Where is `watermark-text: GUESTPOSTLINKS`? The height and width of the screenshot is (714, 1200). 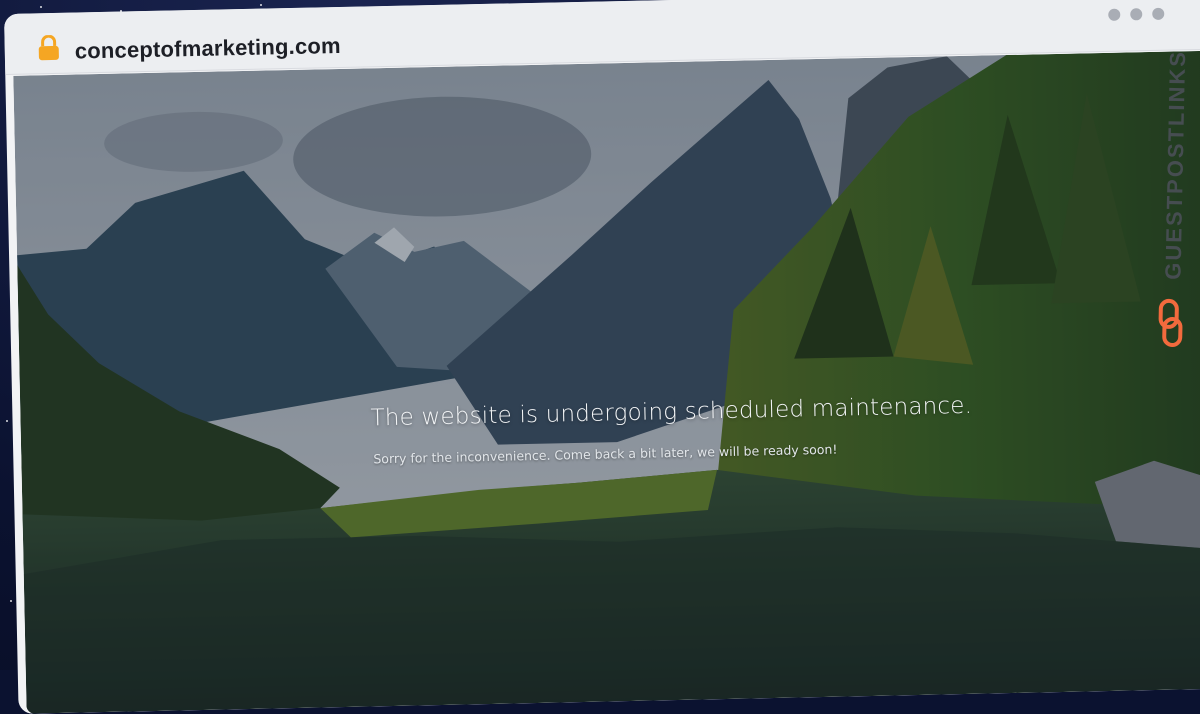
watermark-text: GUESTPOSTLINKS is located at coordinates (1175, 164).